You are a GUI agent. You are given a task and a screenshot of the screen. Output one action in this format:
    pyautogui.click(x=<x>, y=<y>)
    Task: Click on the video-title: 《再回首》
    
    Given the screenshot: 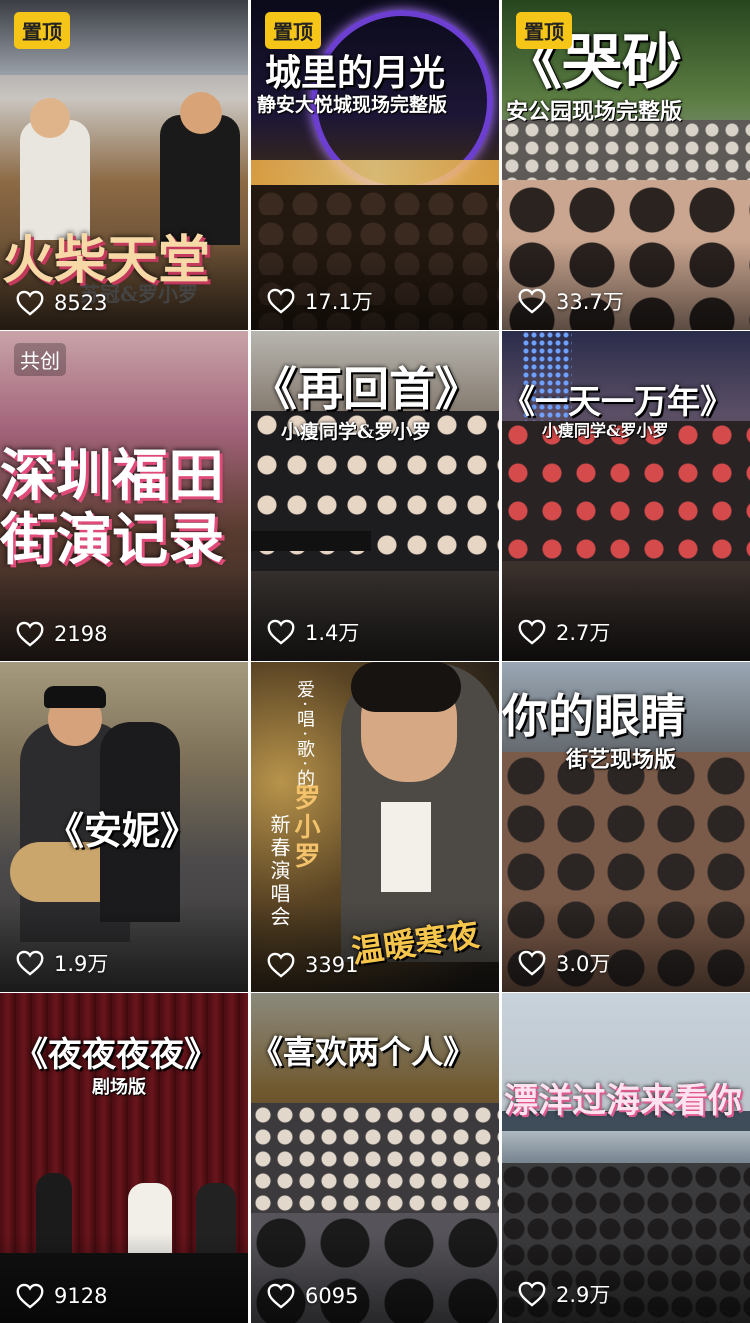 What is the action you would take?
    pyautogui.click(x=366, y=389)
    